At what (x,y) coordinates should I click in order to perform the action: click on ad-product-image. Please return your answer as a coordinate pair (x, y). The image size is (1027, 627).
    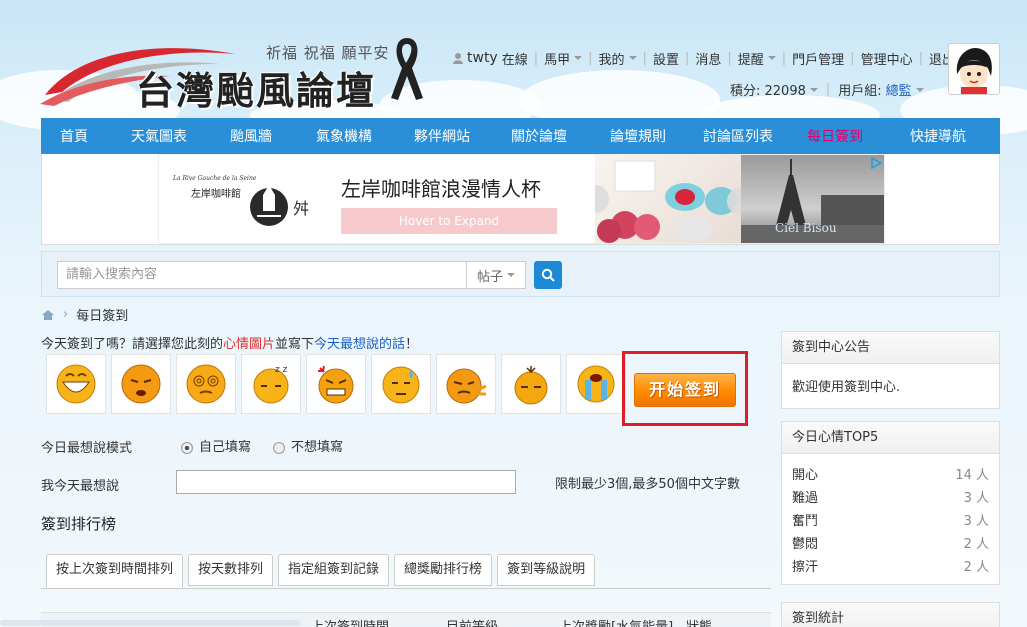
    Looking at the image, I should click on (668, 199).